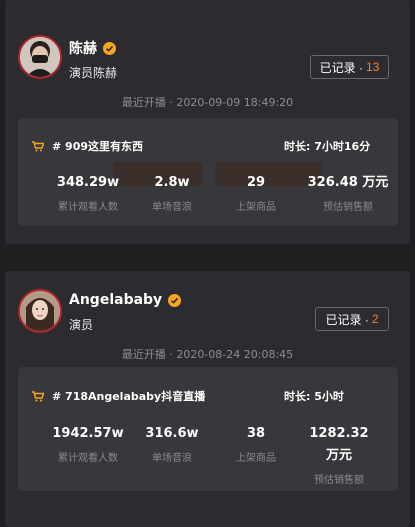 The height and width of the screenshot is (527, 415). I want to click on recent-stream-time: 最近开播 · 2020-08-24 20:08:45, so click(207, 354).